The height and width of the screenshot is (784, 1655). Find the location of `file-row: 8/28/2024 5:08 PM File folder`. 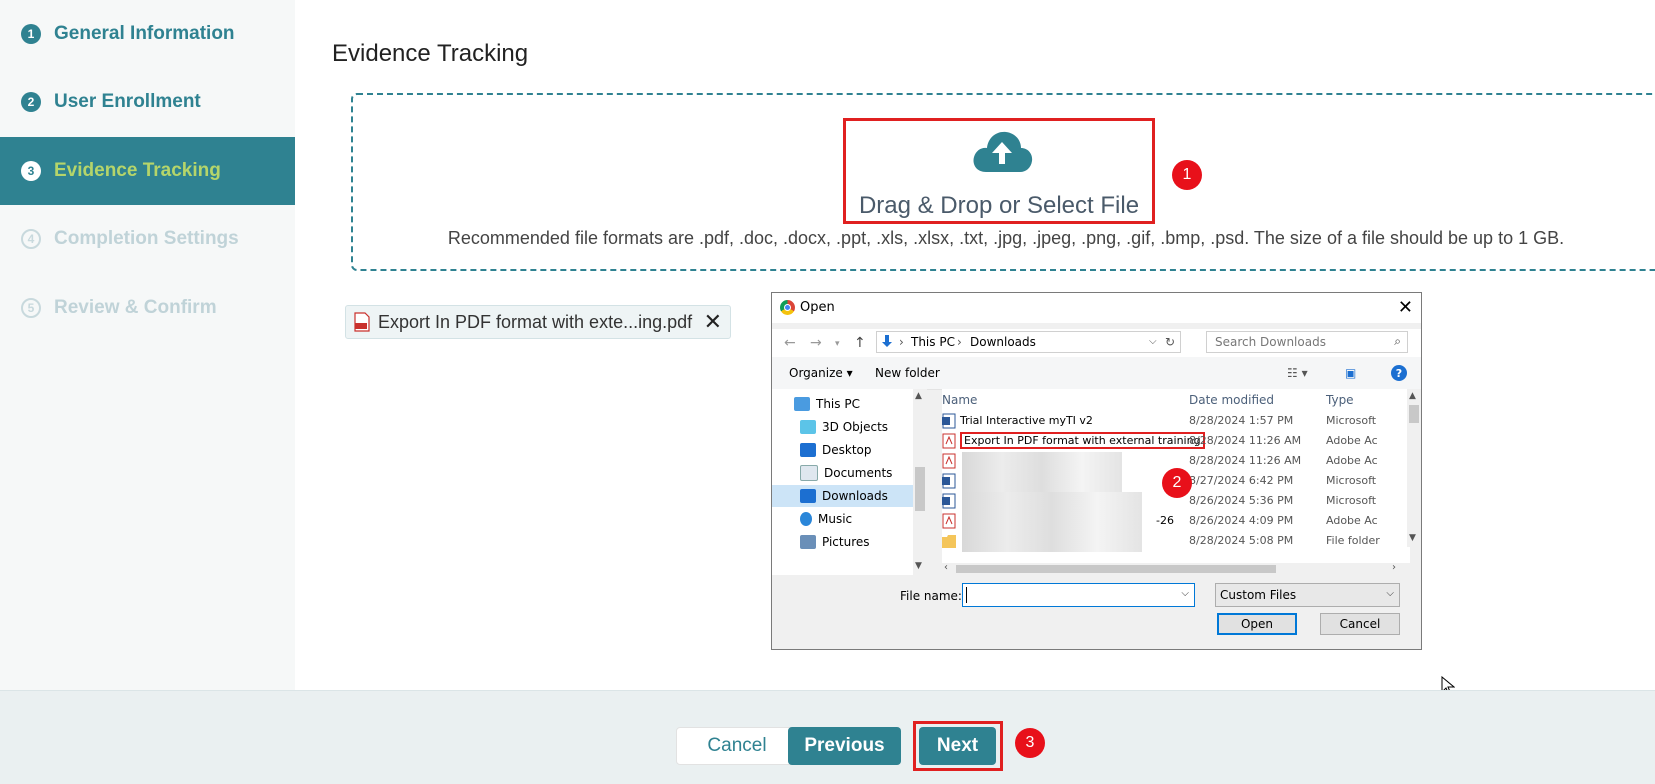

file-row: 8/28/2024 5:08 PM File folder is located at coordinates (1176, 541).